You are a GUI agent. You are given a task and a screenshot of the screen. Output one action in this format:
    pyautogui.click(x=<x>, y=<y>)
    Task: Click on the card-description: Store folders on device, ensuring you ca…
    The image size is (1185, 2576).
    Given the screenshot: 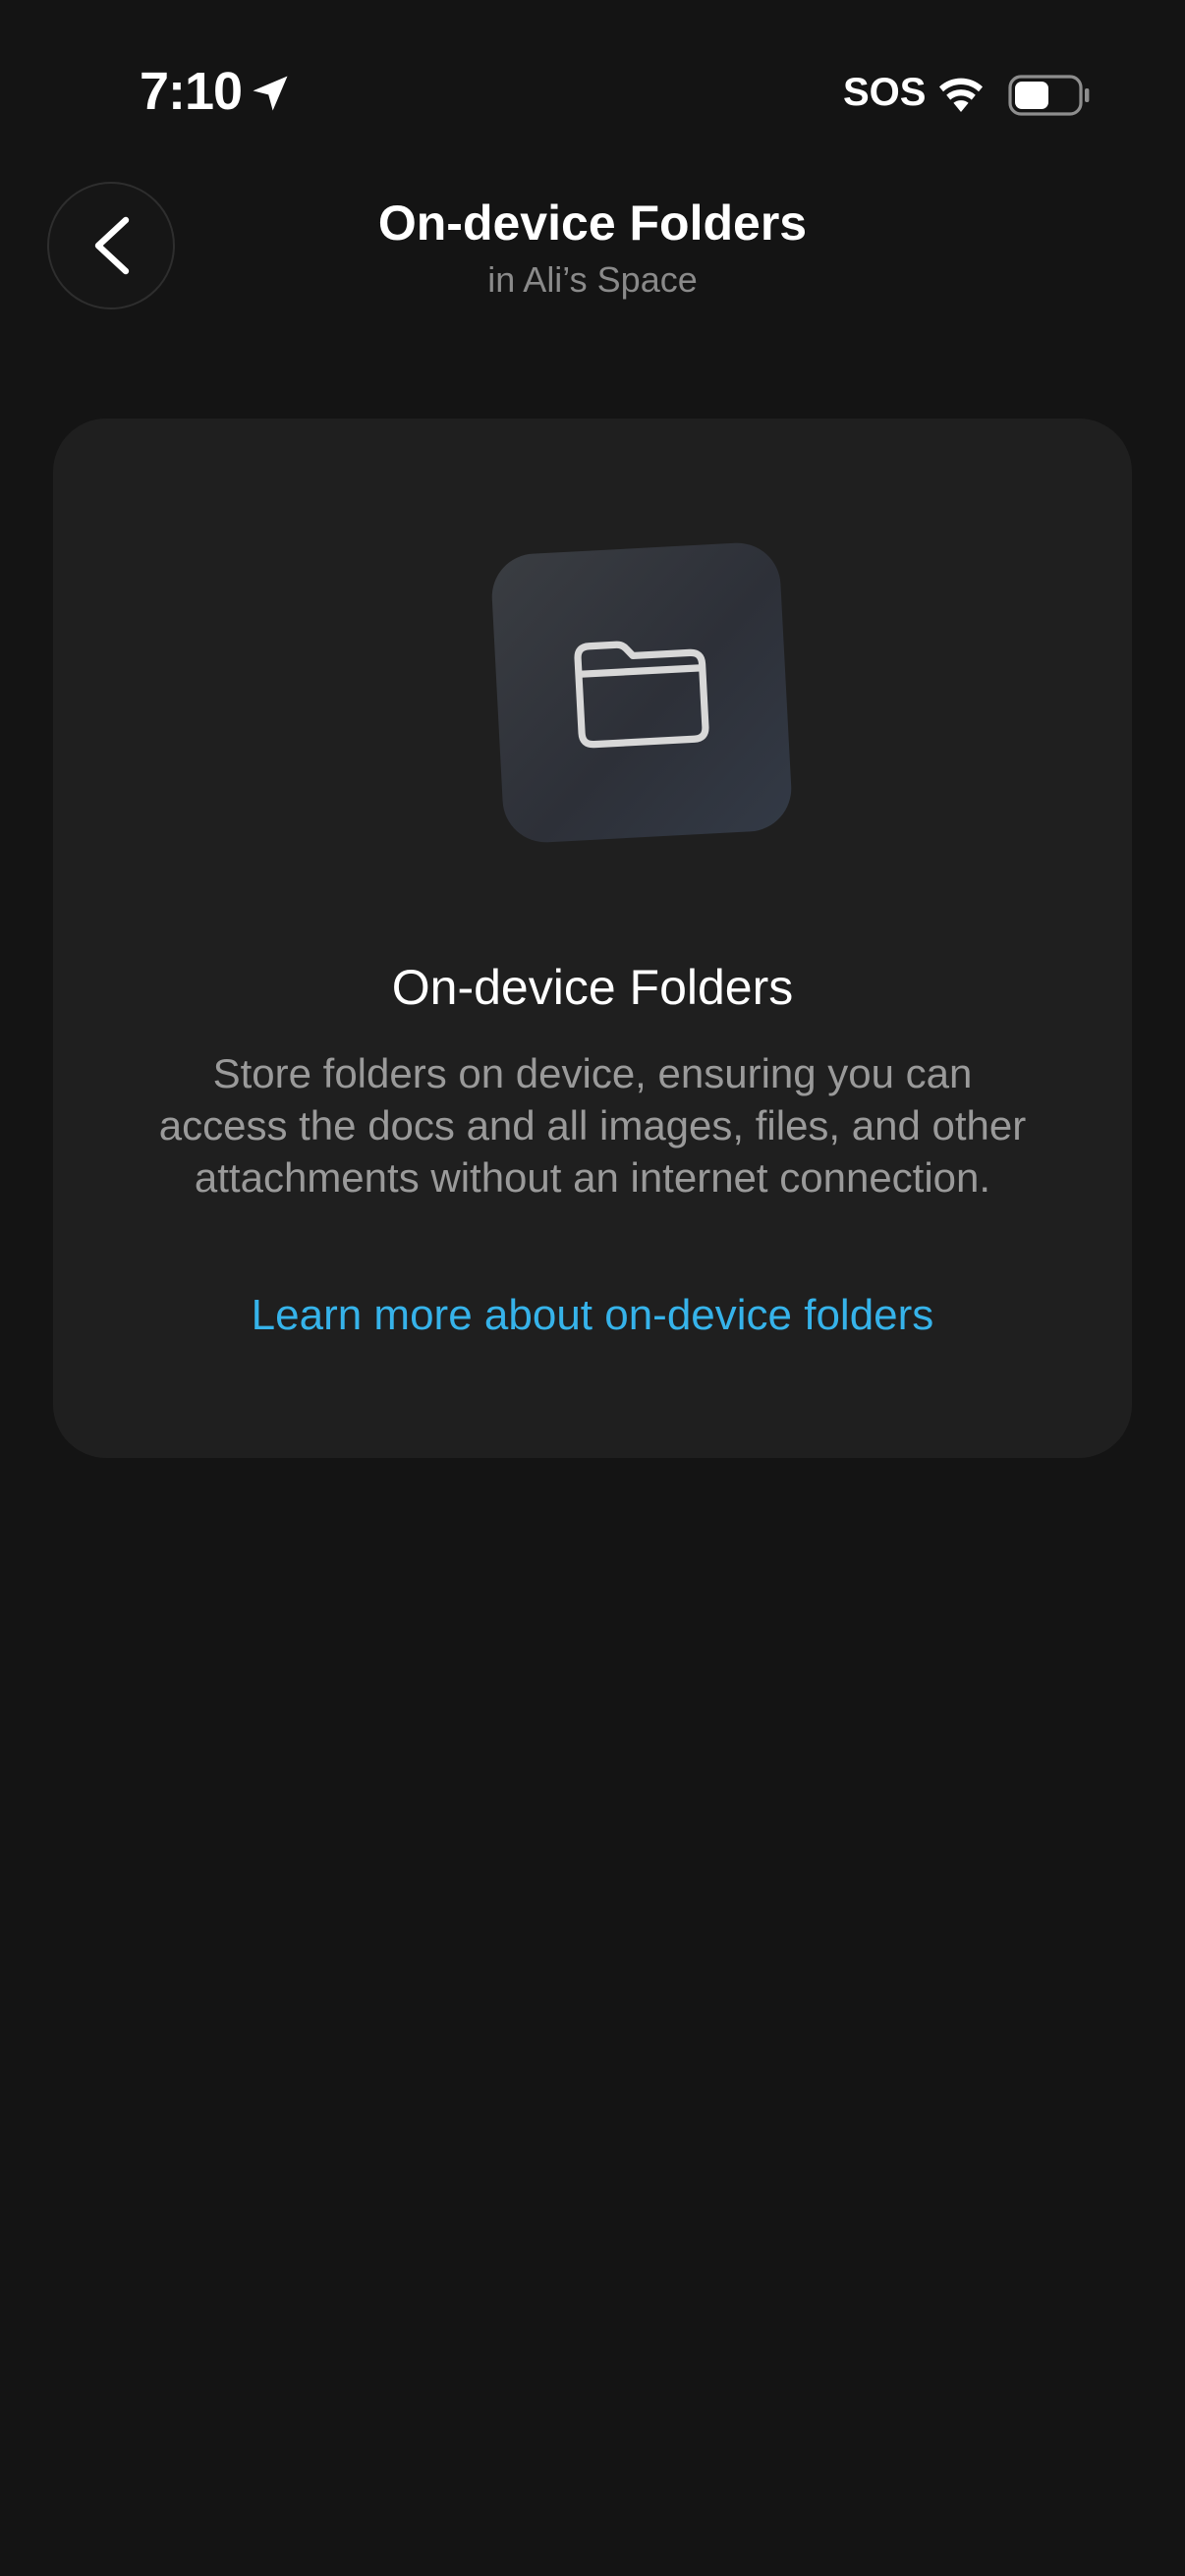 What is the action you would take?
    pyautogui.click(x=592, y=1125)
    